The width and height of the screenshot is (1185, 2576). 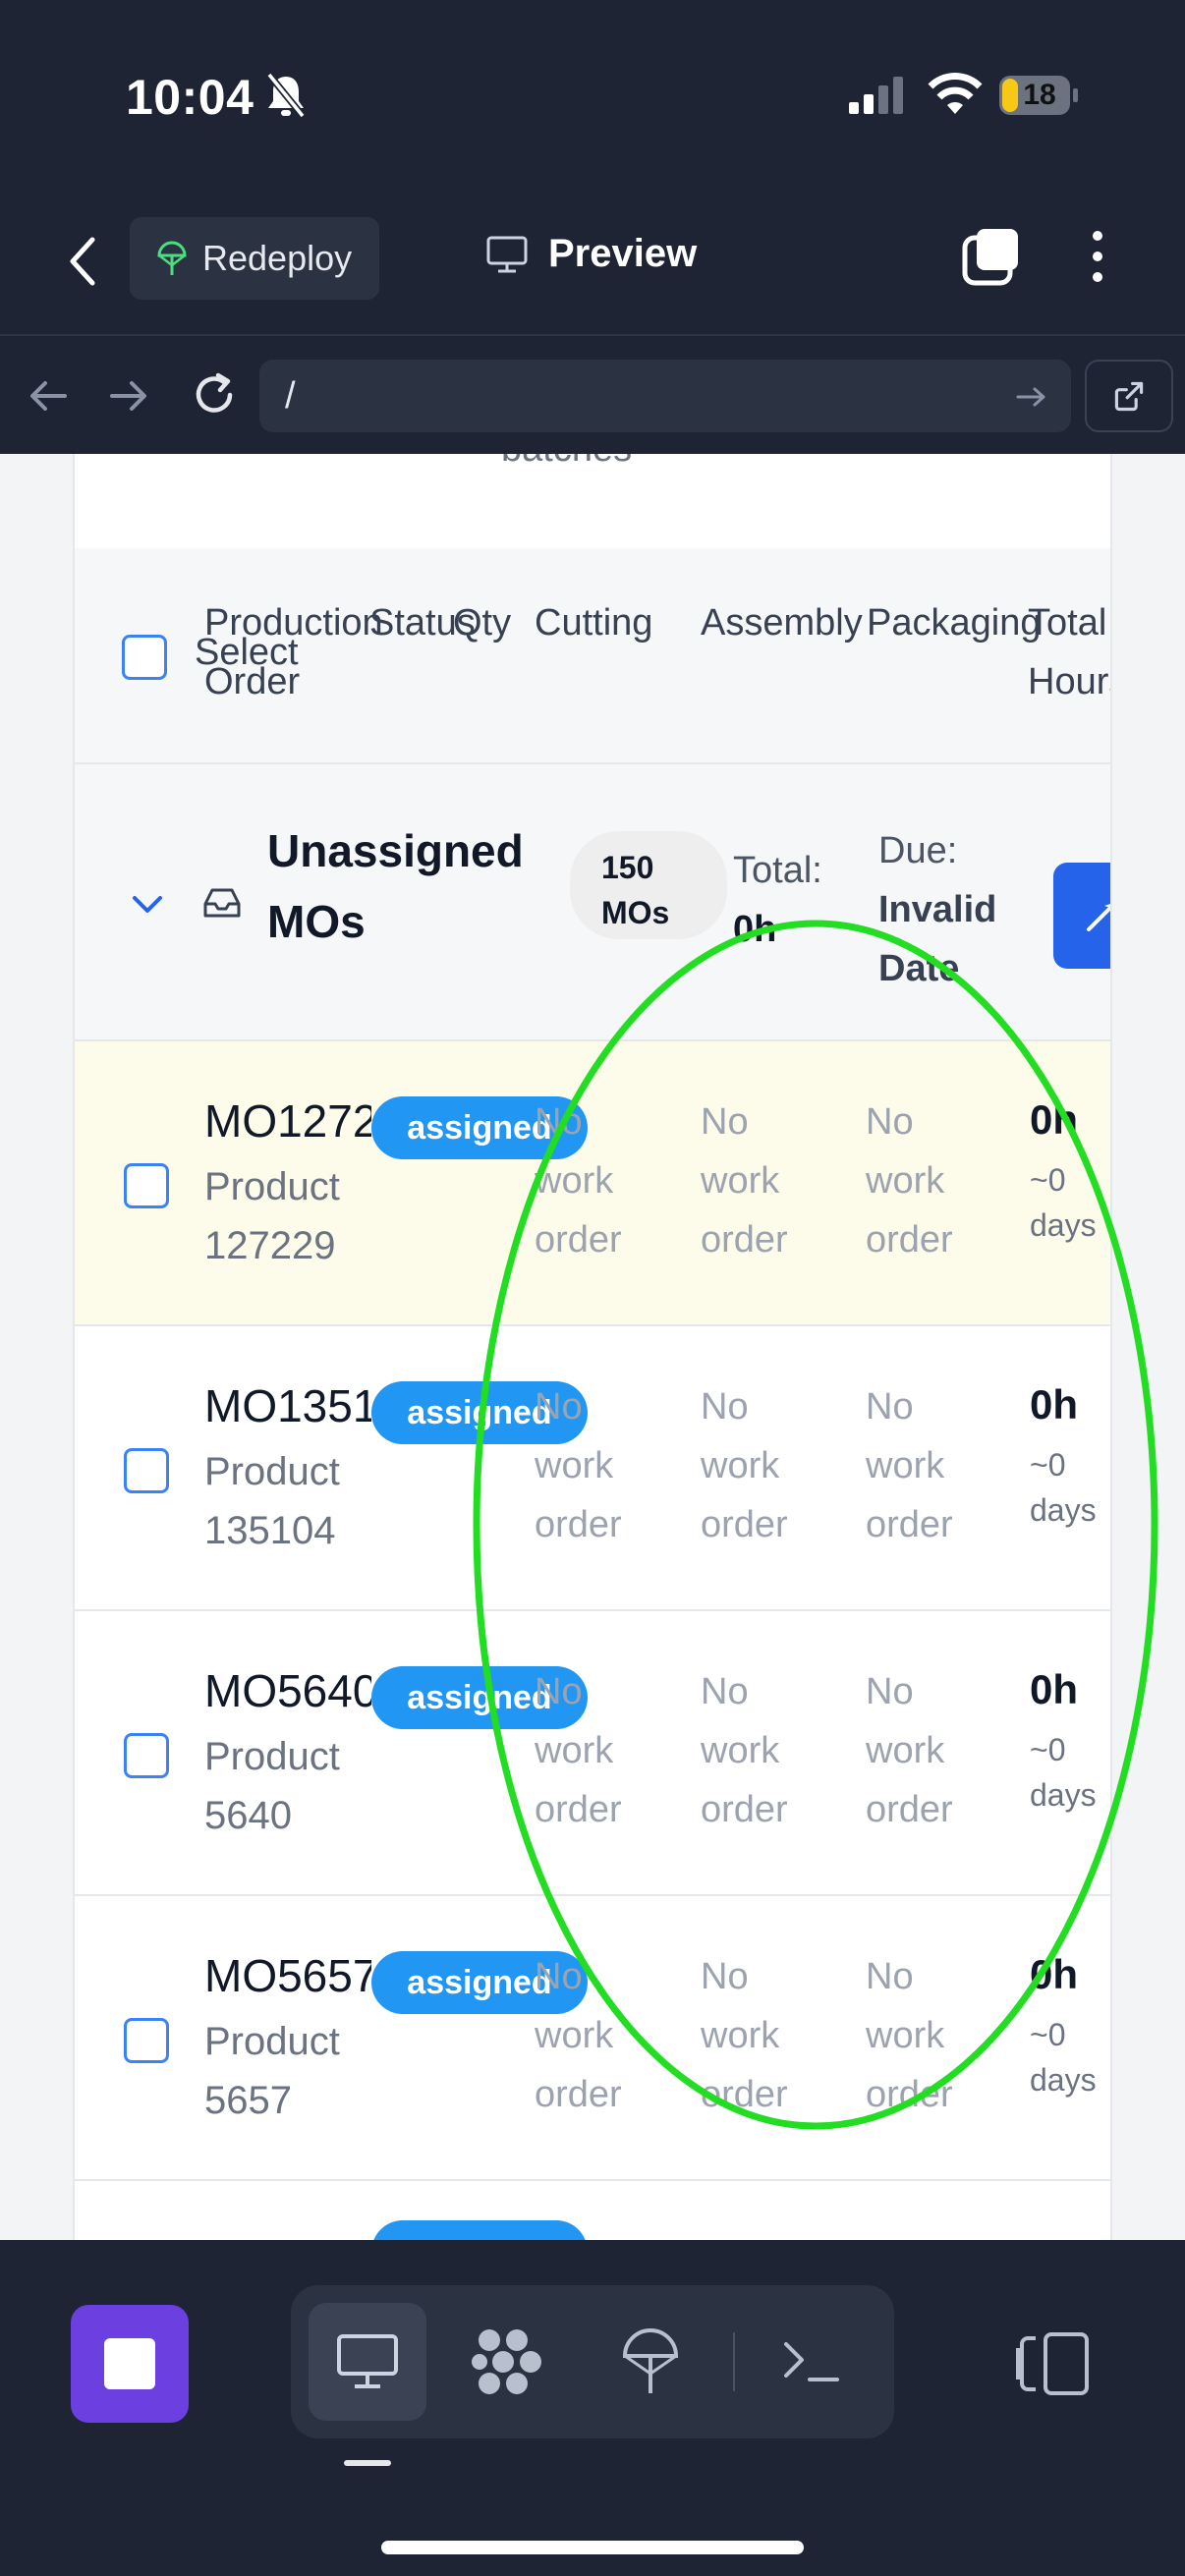 I want to click on select-all-checkbox, so click(x=145, y=657).